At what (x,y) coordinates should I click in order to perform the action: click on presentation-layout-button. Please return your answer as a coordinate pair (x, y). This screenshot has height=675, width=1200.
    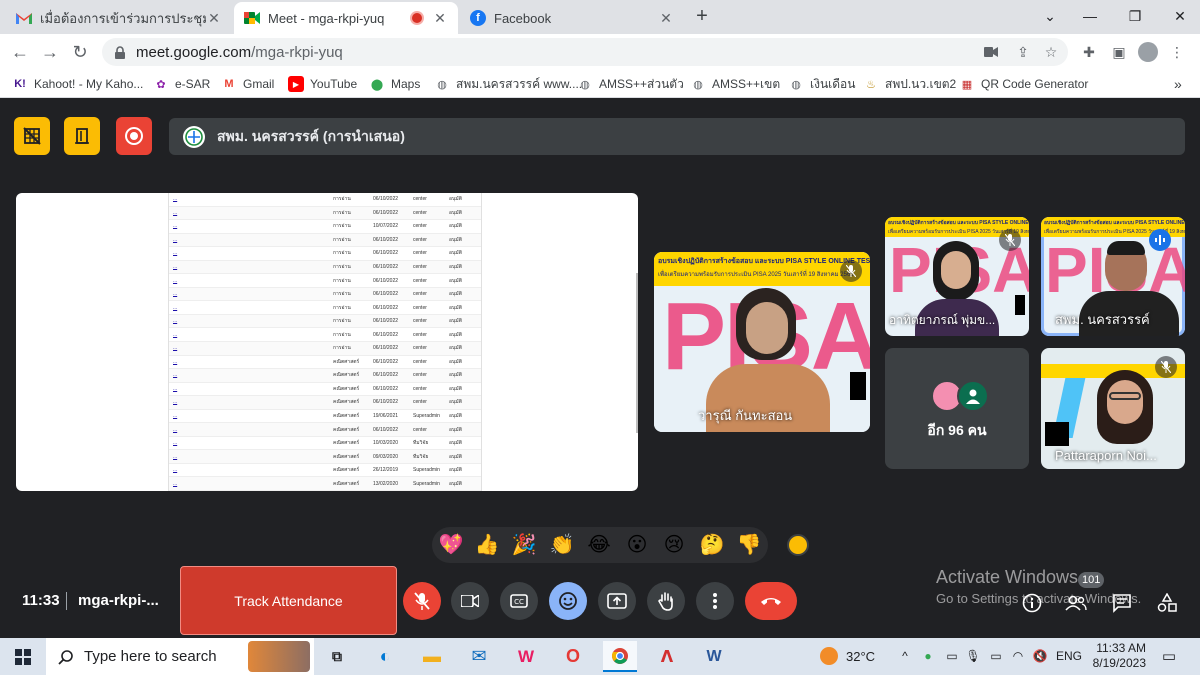
    Looking at the image, I should click on (82, 136).